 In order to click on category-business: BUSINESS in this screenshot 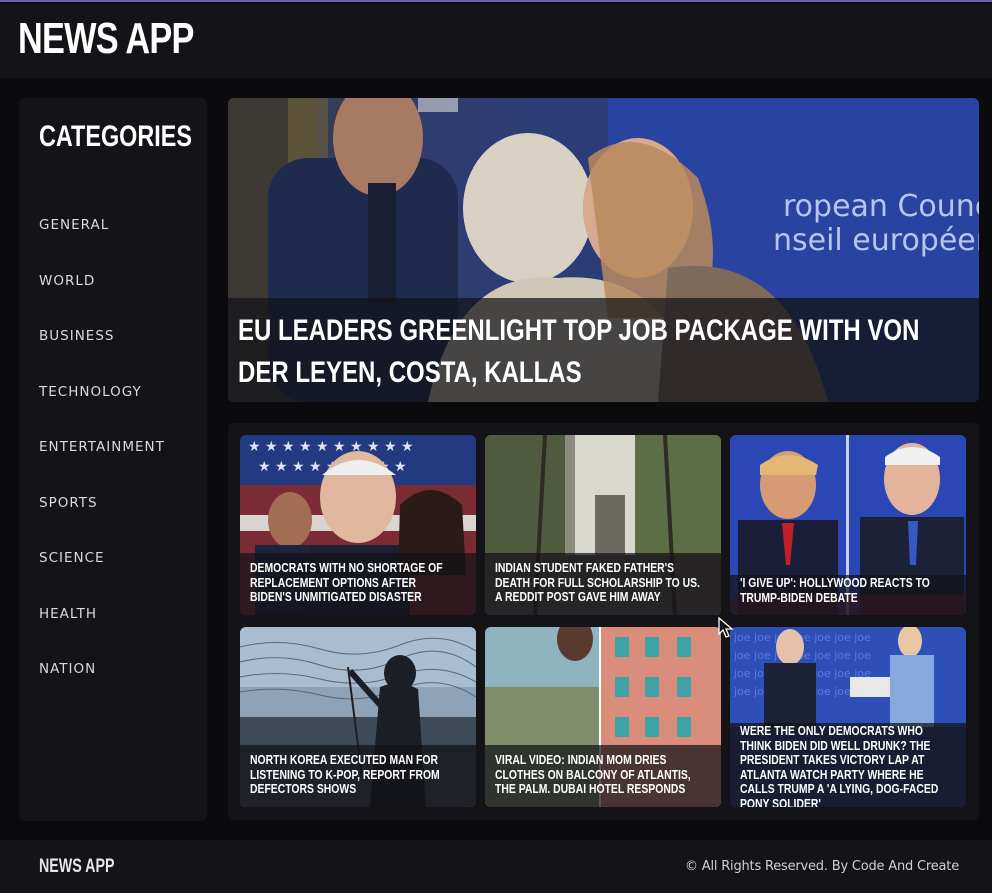, I will do `click(76, 336)`.